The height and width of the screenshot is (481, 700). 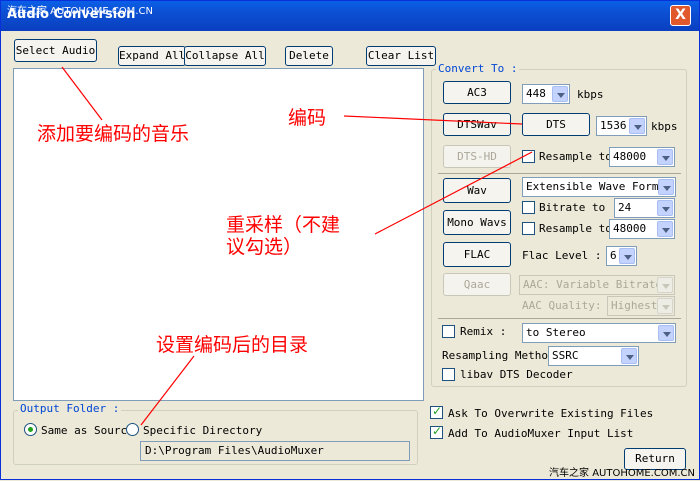 I want to click on resample-label-2: Resample to, so click(x=575, y=228).